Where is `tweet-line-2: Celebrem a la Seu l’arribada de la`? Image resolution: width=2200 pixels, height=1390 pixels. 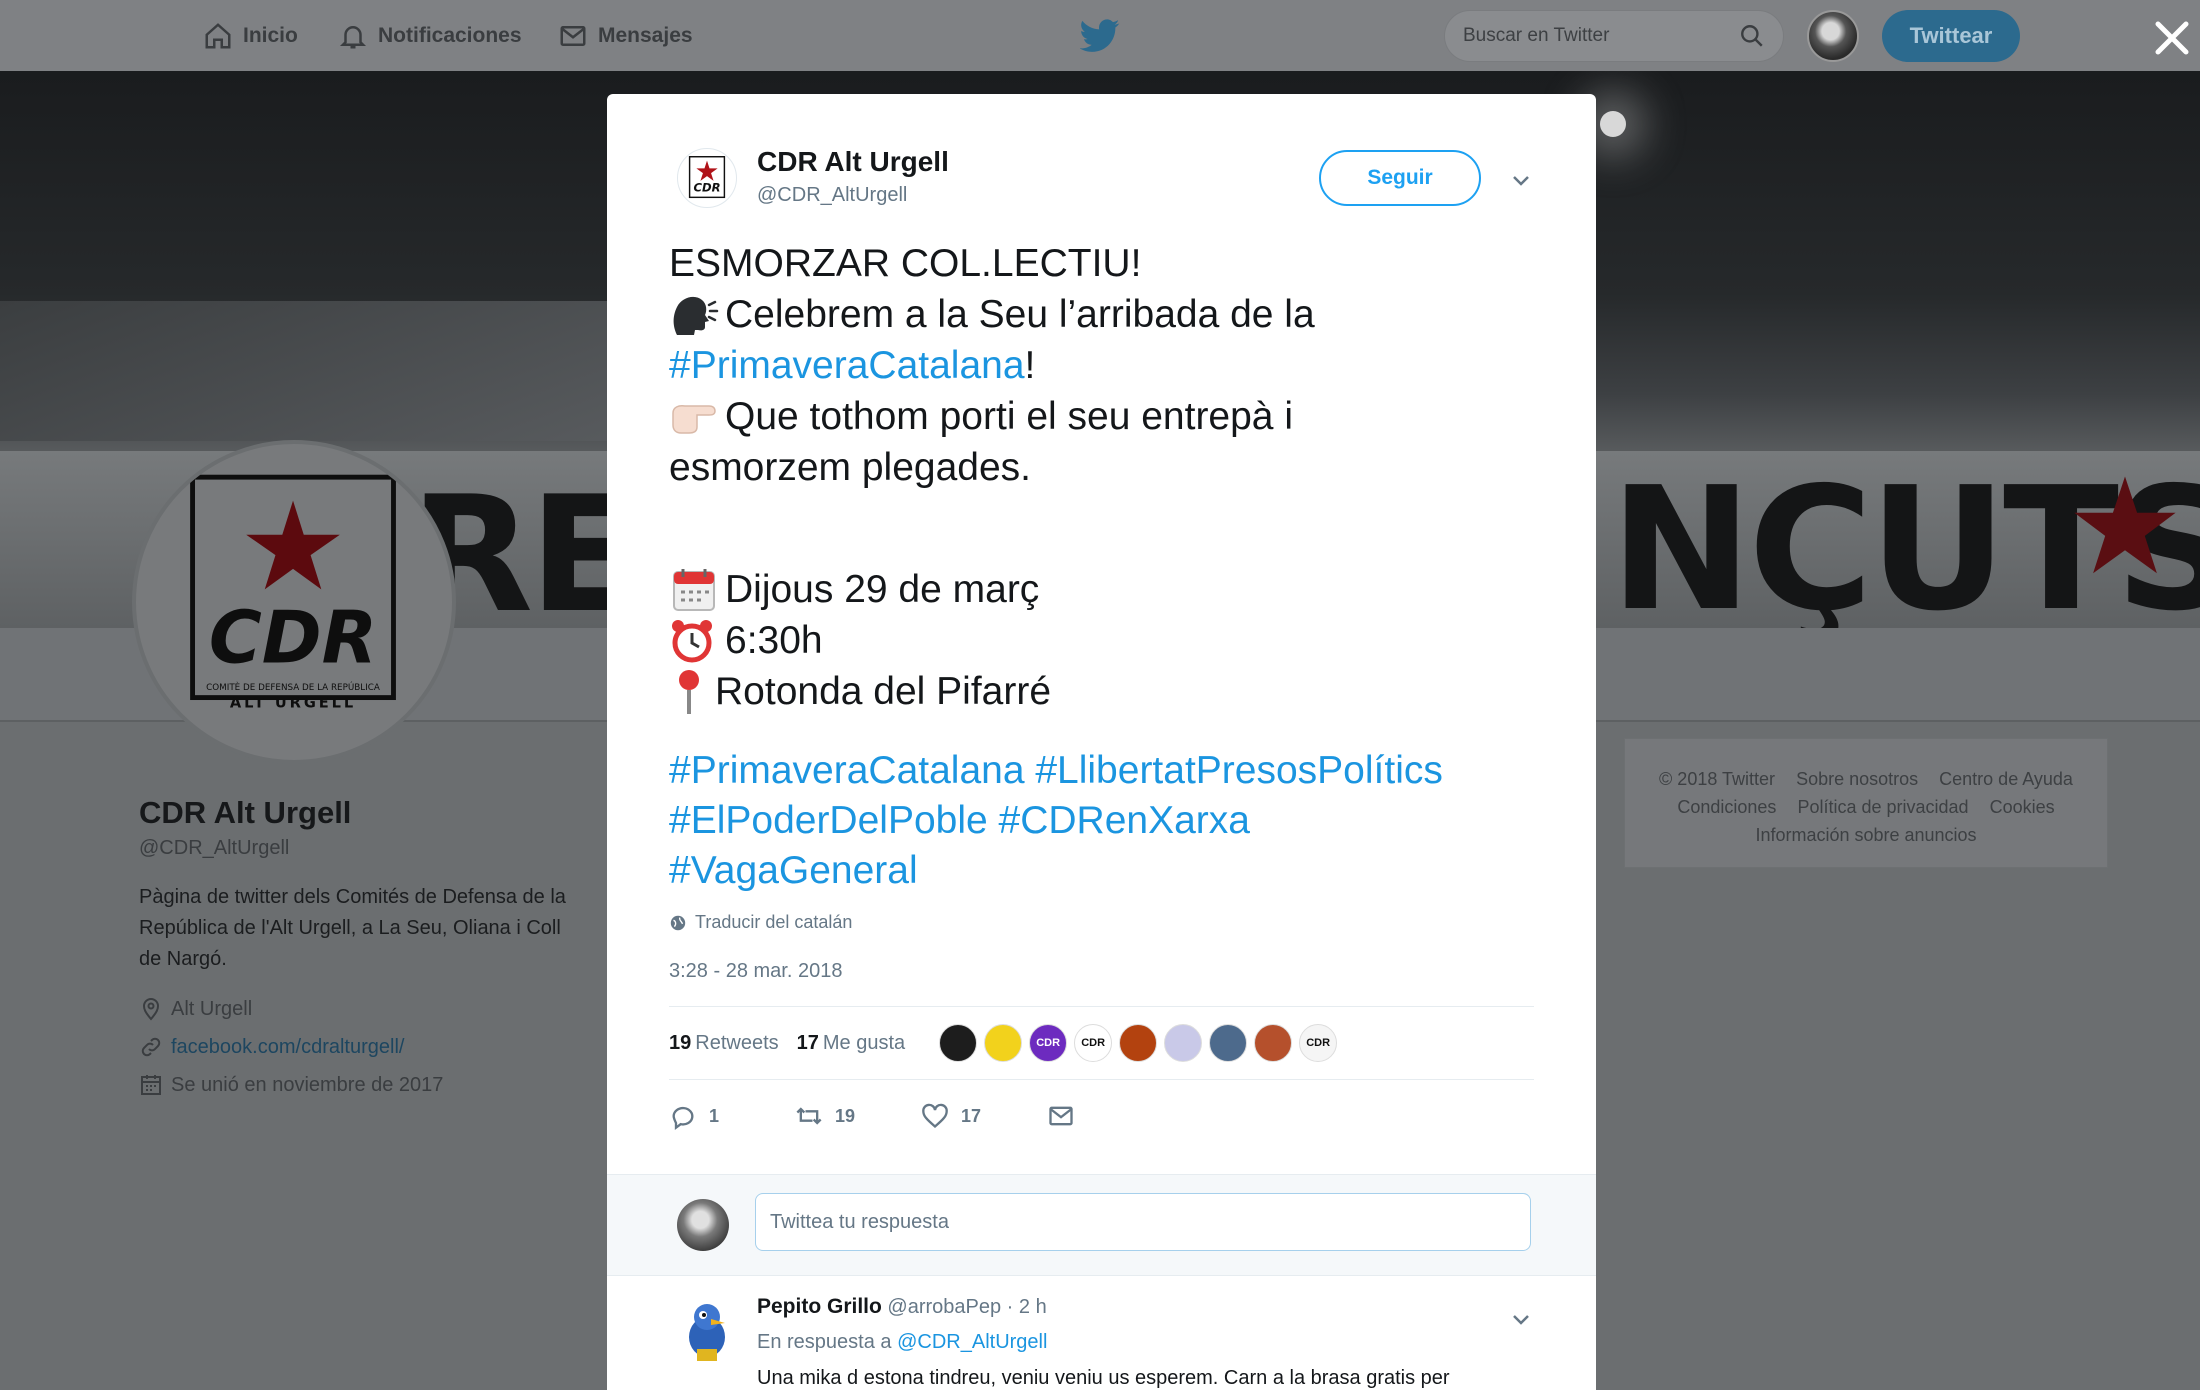
tweet-line-2: Celebrem a la Seu l’arribada de la is located at coordinates (1109, 314).